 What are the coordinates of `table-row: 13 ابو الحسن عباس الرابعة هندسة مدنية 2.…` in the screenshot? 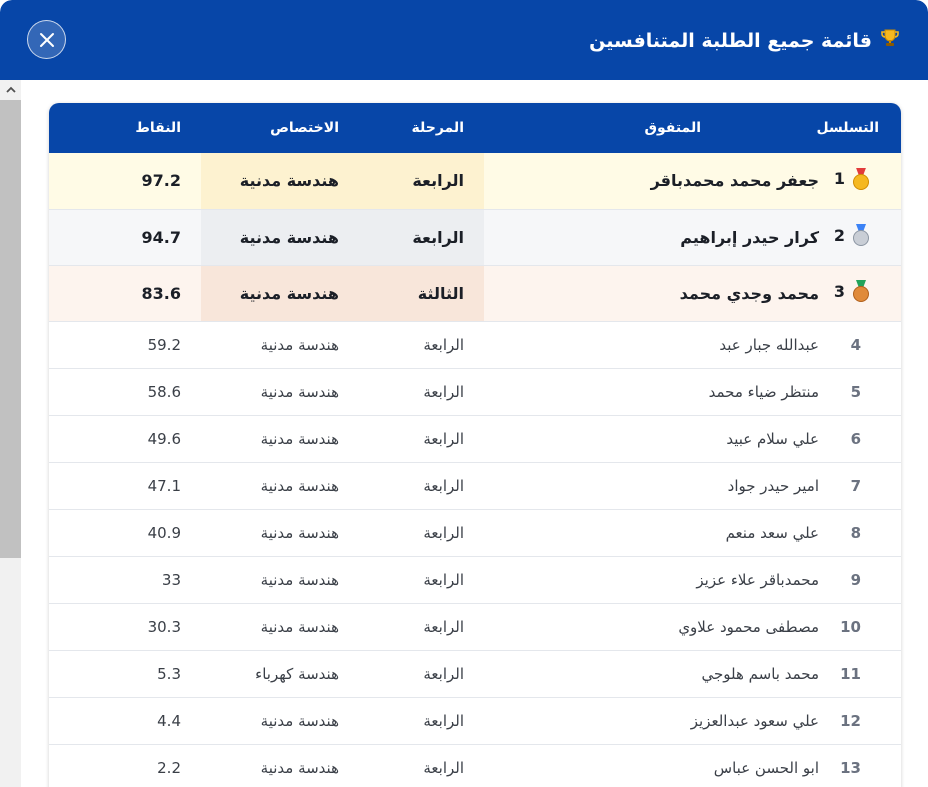 It's located at (475, 765).